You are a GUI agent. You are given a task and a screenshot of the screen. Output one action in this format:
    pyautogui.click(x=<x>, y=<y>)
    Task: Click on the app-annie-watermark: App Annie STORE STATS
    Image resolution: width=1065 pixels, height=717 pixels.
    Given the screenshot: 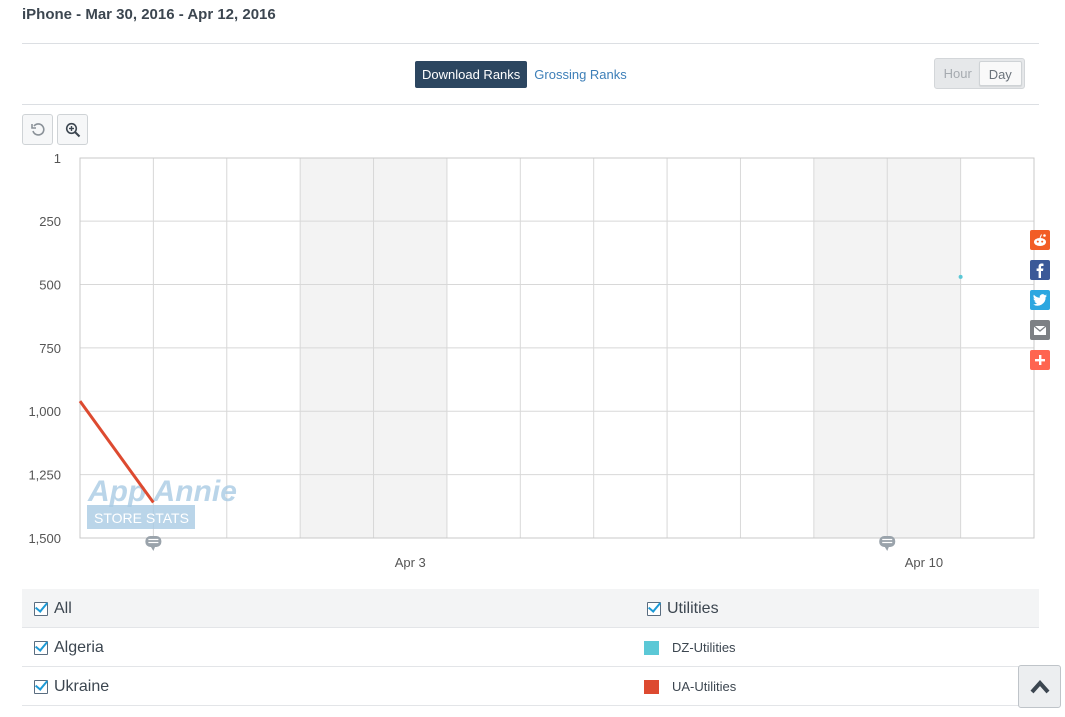 What is the action you would take?
    pyautogui.click(x=162, y=502)
    